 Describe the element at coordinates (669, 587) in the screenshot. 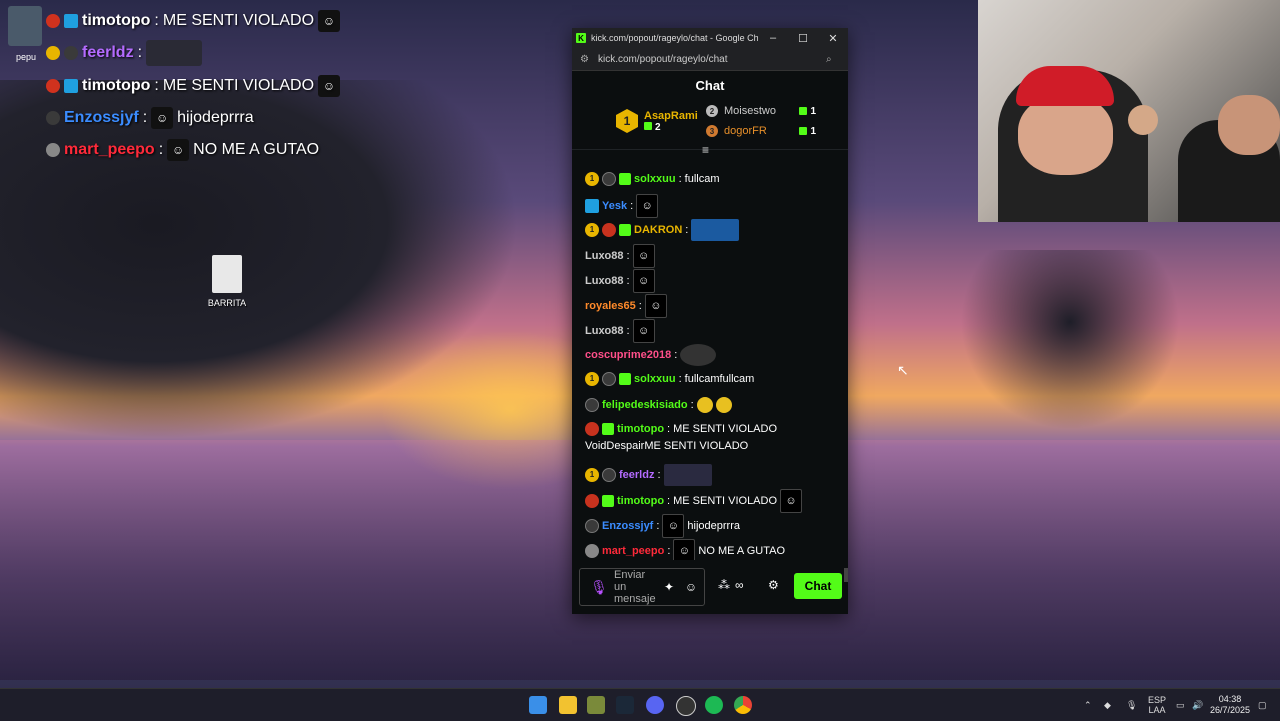

I see `emote-picker-icon: ✦` at that location.